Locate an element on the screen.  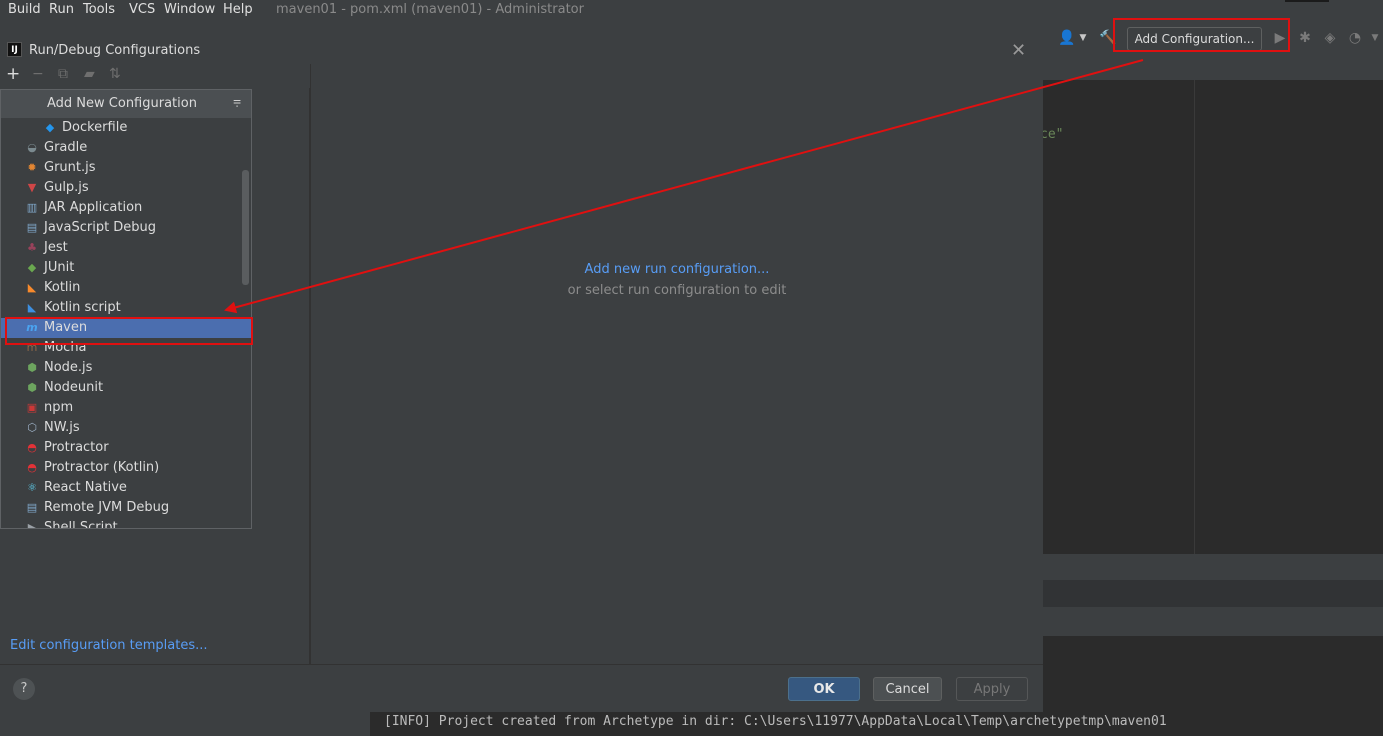
shell-icon: ▶ is located at coordinates (32, 524).